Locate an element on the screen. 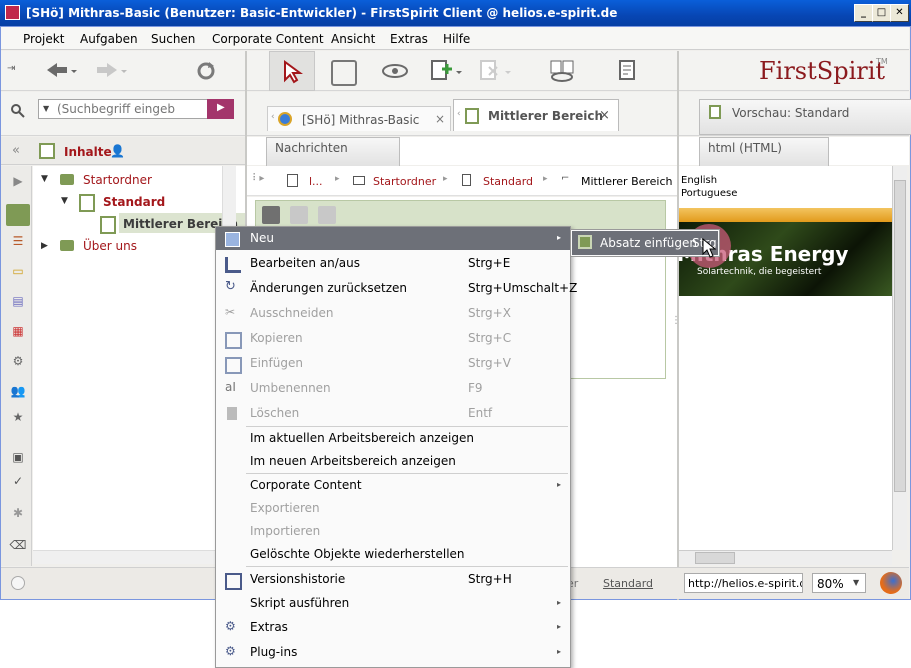 The width and height of the screenshot is (911, 668). status-link-standard: Standard is located at coordinates (628, 583).